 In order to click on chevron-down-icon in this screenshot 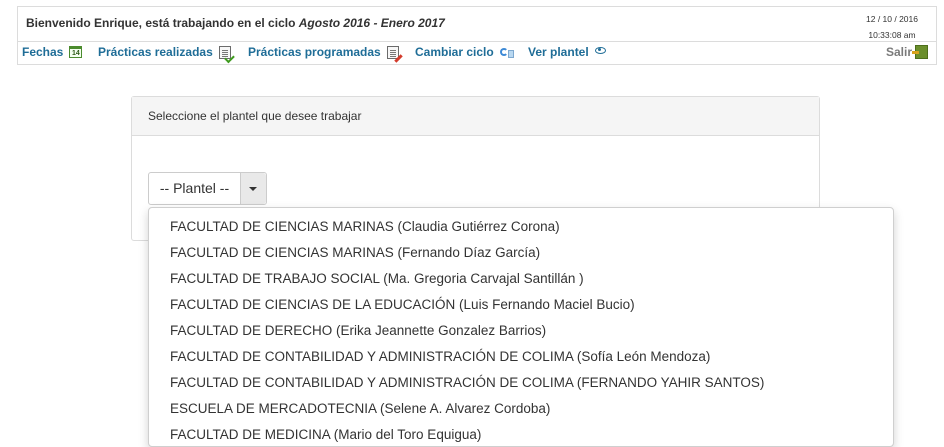, I will do `click(253, 188)`.